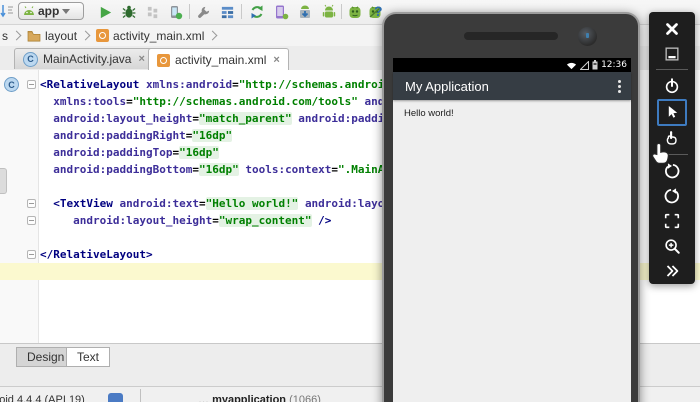 The width and height of the screenshot is (700, 402). Describe the element at coordinates (429, 113) in the screenshot. I see `hello-world-text: Hello world!` at that location.